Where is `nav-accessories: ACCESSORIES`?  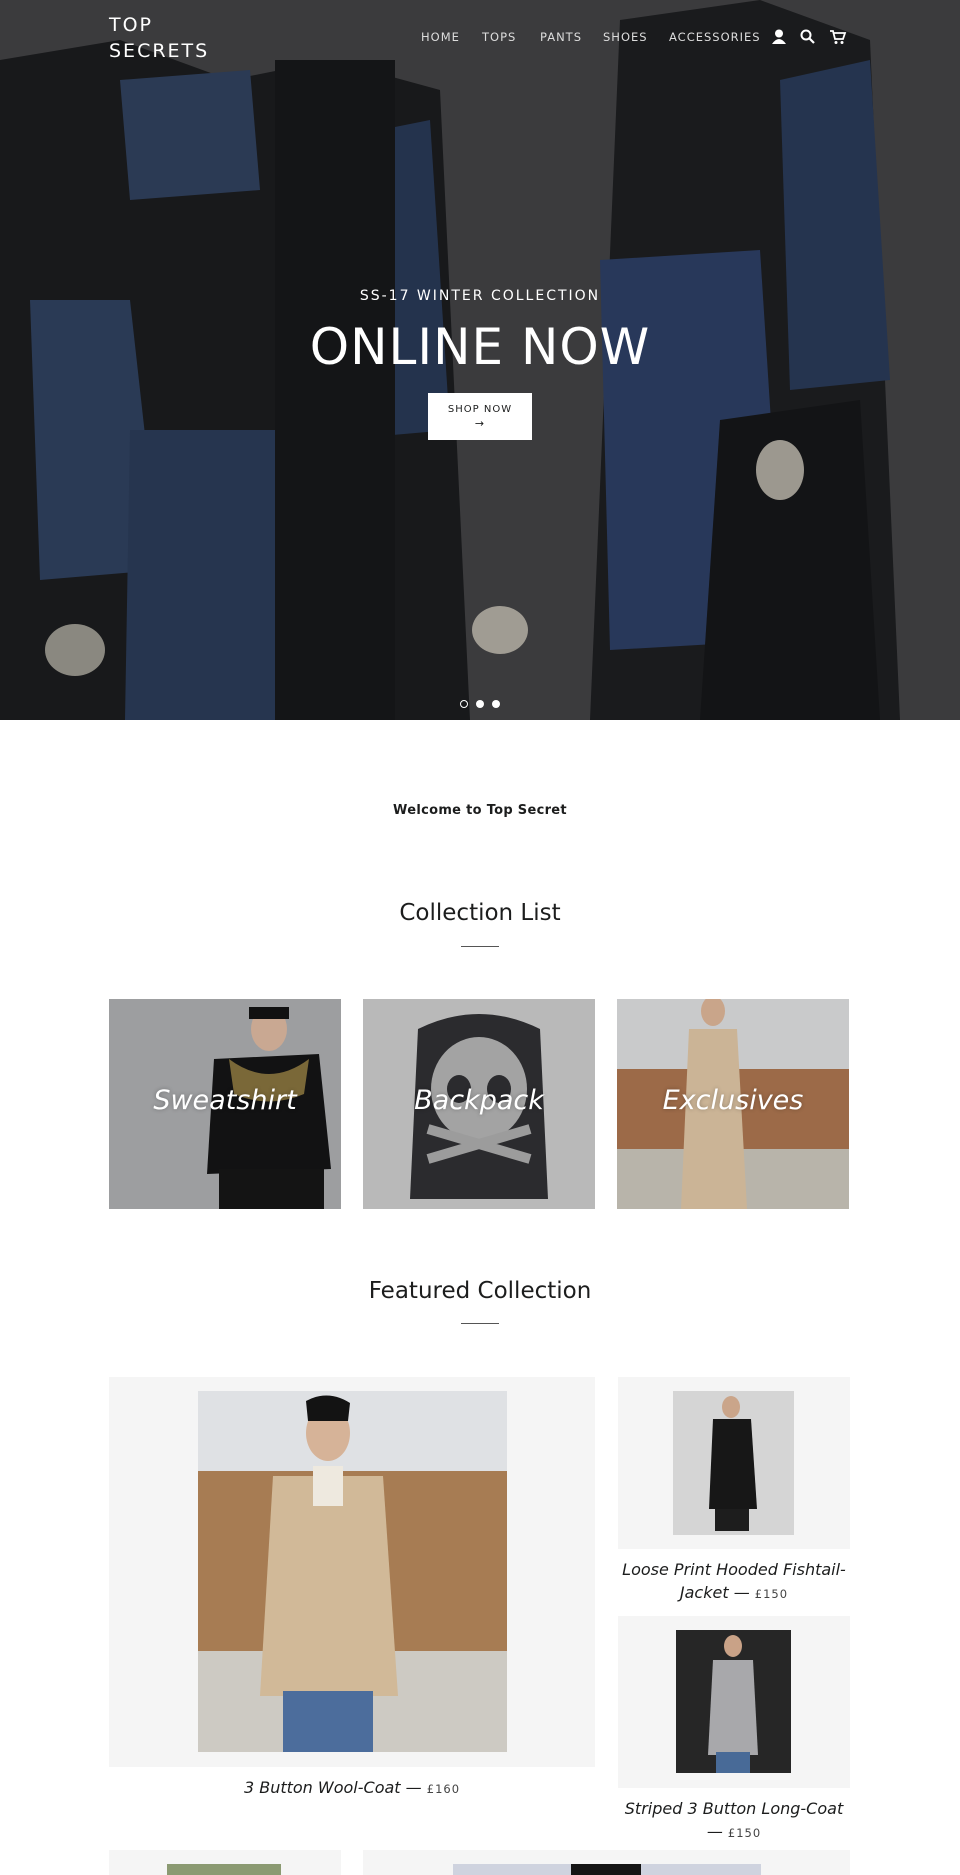
nav-accessories: ACCESSORIES is located at coordinates (715, 37).